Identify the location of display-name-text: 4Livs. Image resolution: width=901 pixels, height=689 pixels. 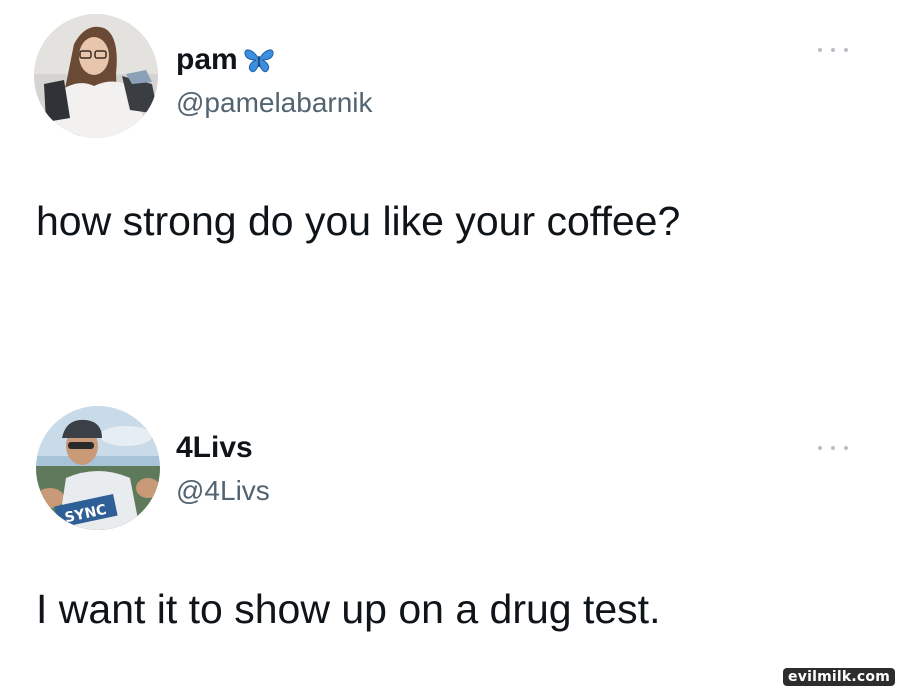
(214, 447).